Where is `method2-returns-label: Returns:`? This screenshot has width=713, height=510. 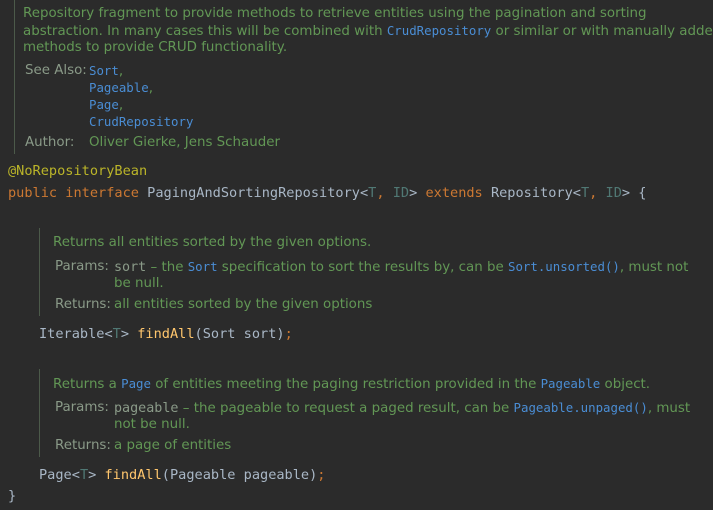
method2-returns-label: Returns: is located at coordinates (83, 445).